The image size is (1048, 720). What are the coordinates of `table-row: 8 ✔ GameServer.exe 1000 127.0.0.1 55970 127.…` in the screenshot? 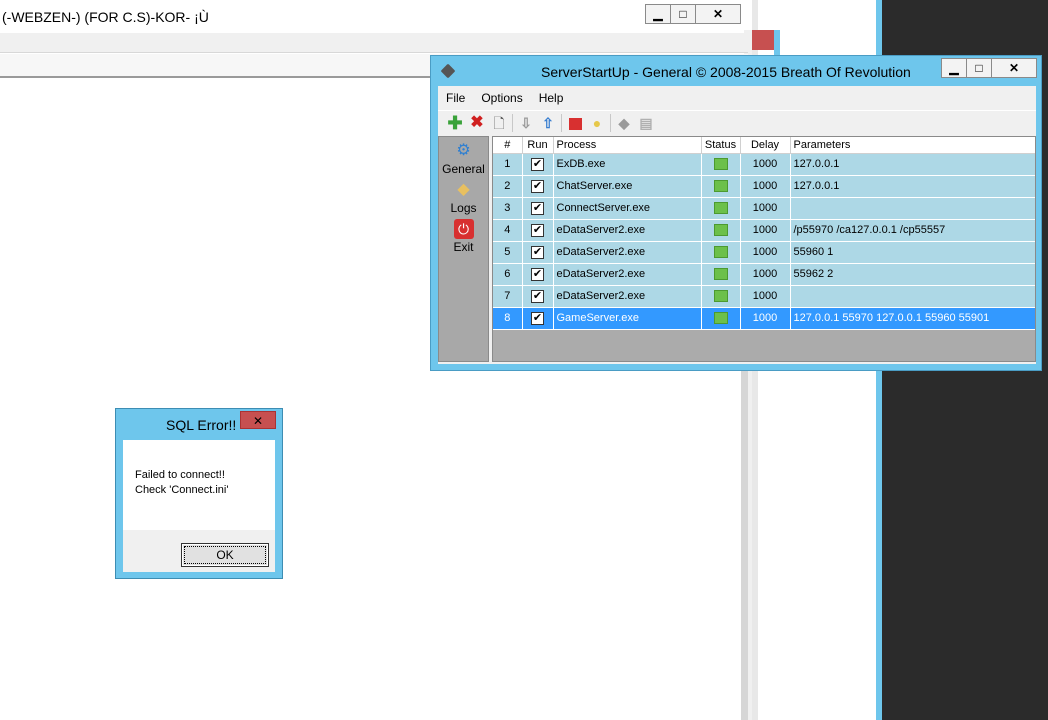 It's located at (764, 318).